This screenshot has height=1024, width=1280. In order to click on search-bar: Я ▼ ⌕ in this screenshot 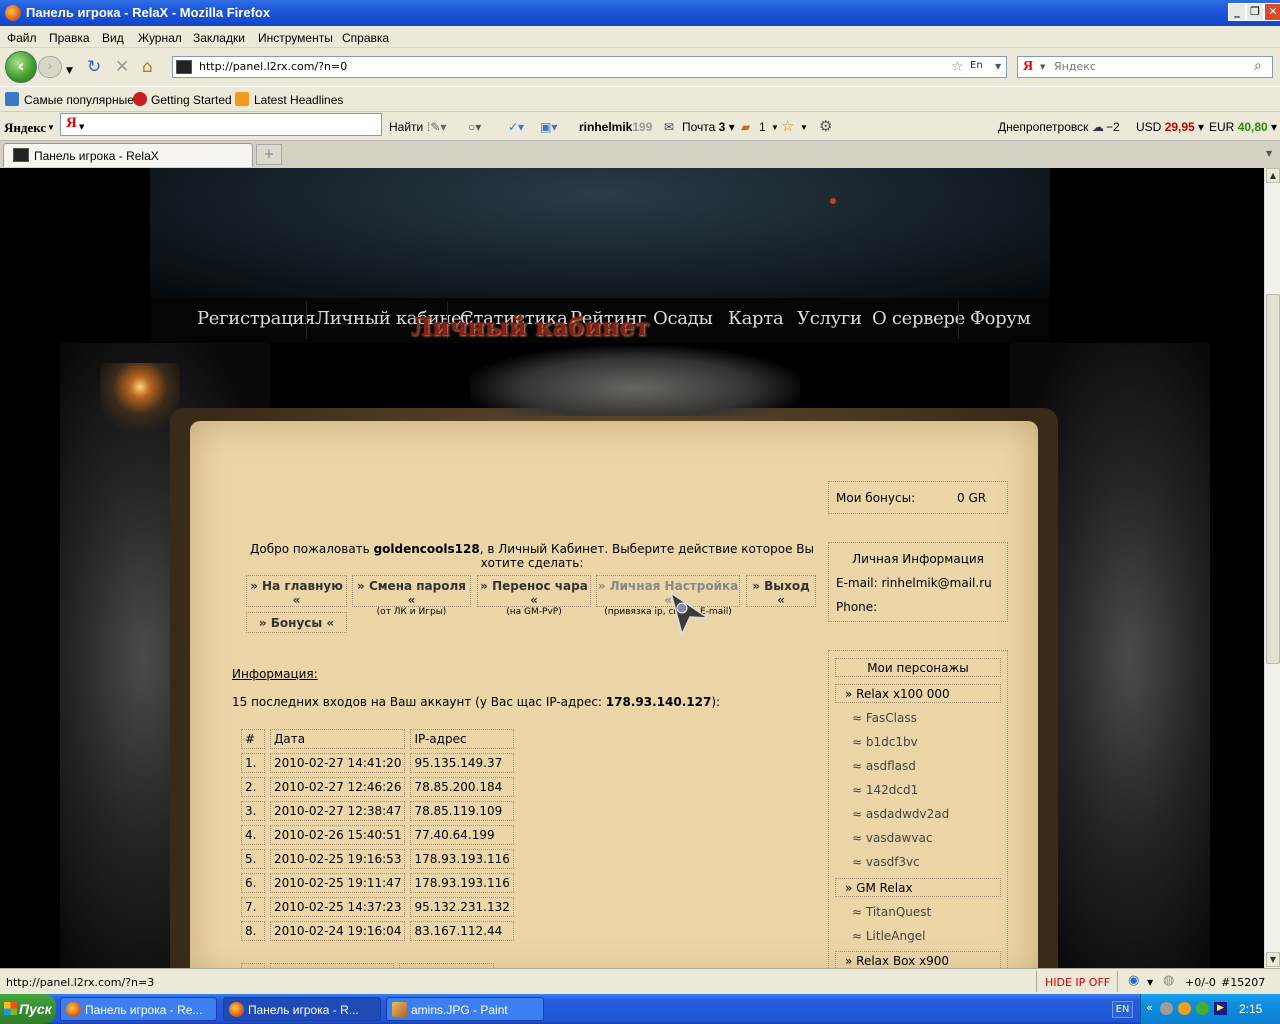, I will do `click(1145, 67)`.